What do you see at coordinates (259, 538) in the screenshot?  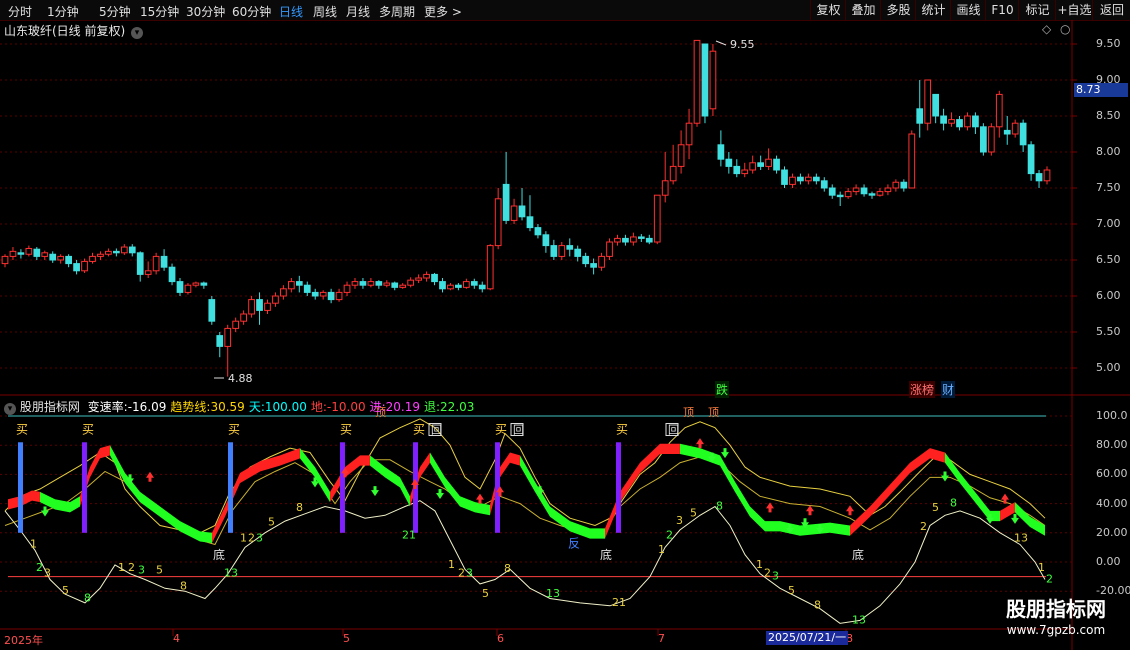 I see `count-label-13: 3` at bounding box center [259, 538].